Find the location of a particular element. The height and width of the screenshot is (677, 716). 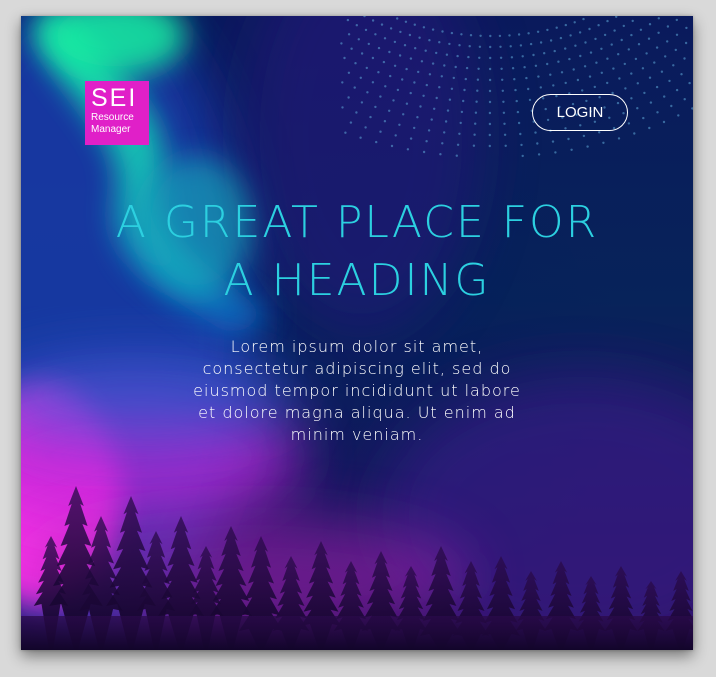

hero-heading: A GREAT PLACE FOR A HEADING is located at coordinates (357, 251).